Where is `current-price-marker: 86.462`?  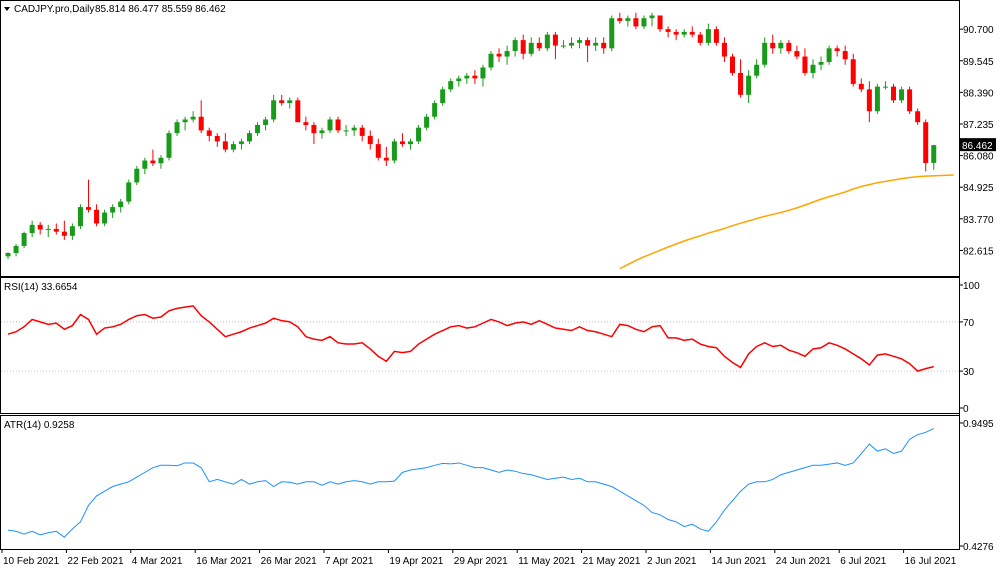
current-price-marker: 86.462 is located at coordinates (978, 145).